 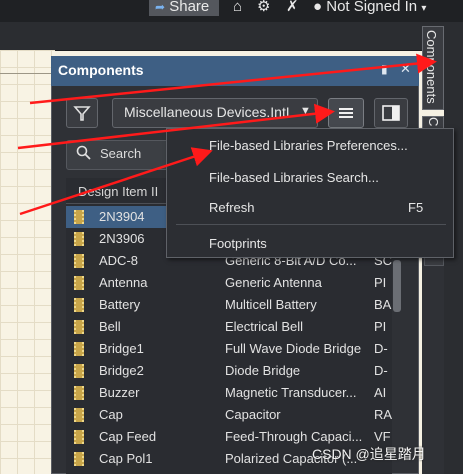 I want to click on arrow-to-menu-button, so click(x=176, y=126).